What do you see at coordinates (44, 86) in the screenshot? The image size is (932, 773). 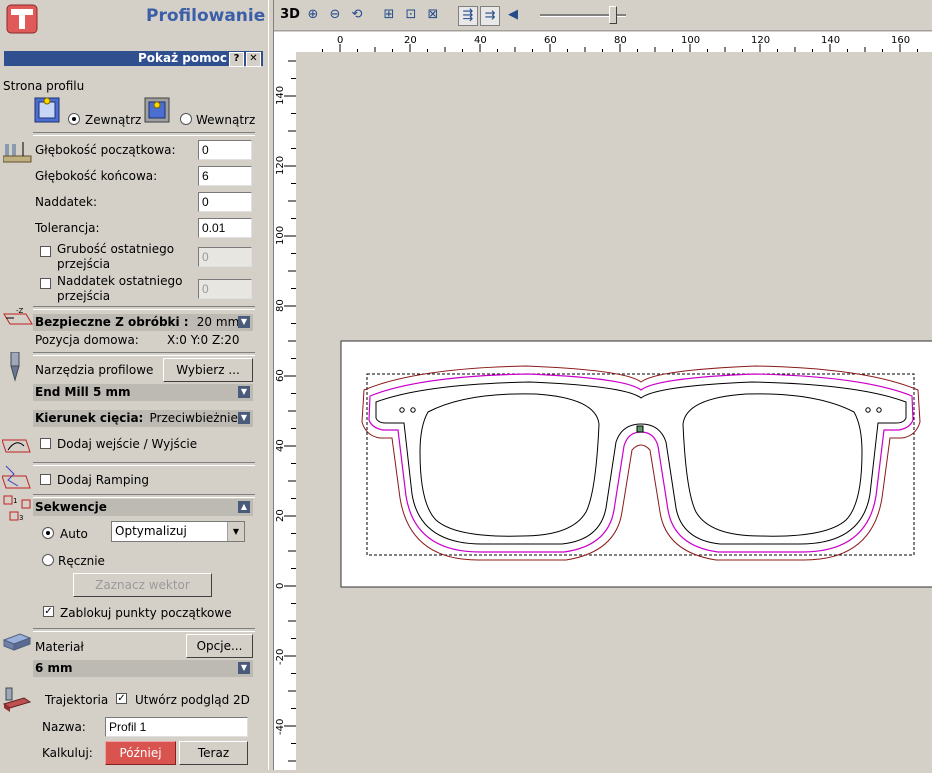 I see `profile-side-heading: Strona profilu` at bounding box center [44, 86].